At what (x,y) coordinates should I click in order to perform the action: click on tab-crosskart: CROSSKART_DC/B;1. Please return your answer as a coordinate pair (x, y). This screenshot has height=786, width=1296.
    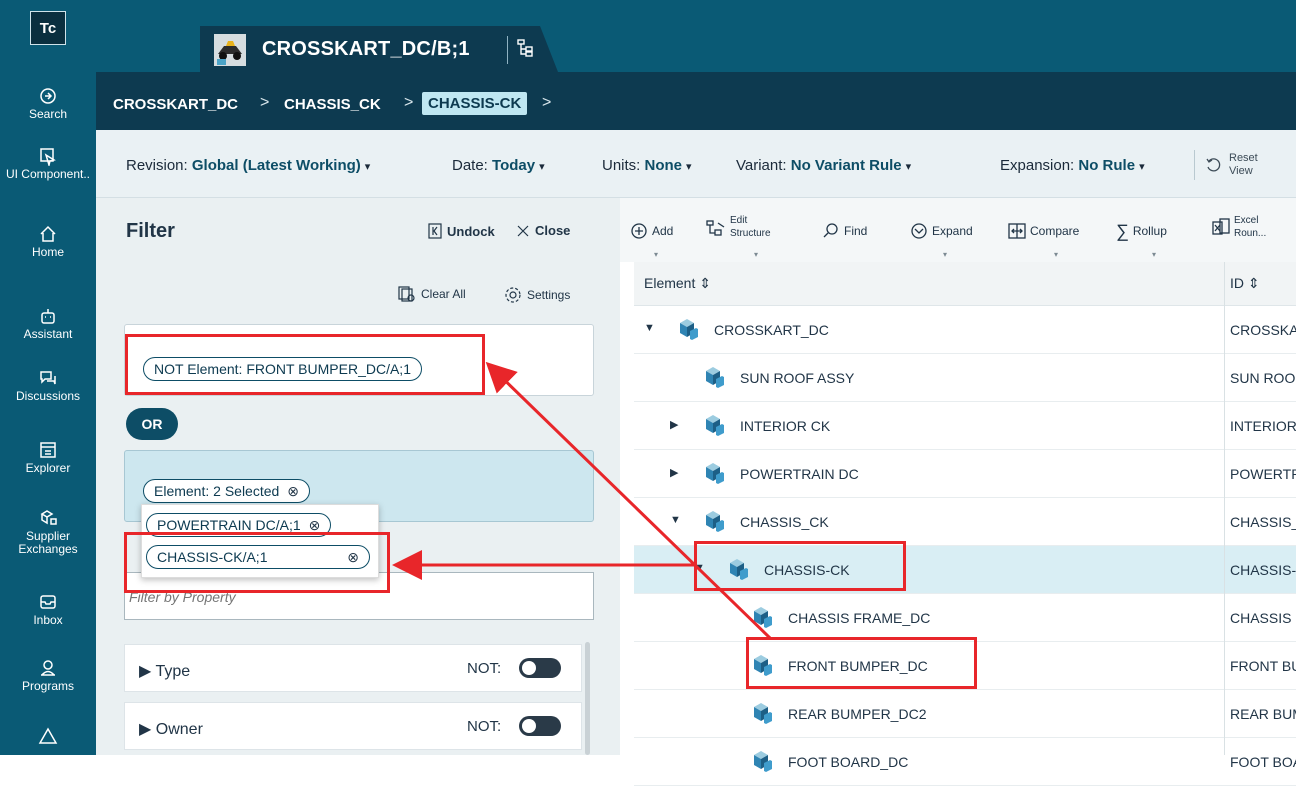
    Looking at the image, I should click on (379, 49).